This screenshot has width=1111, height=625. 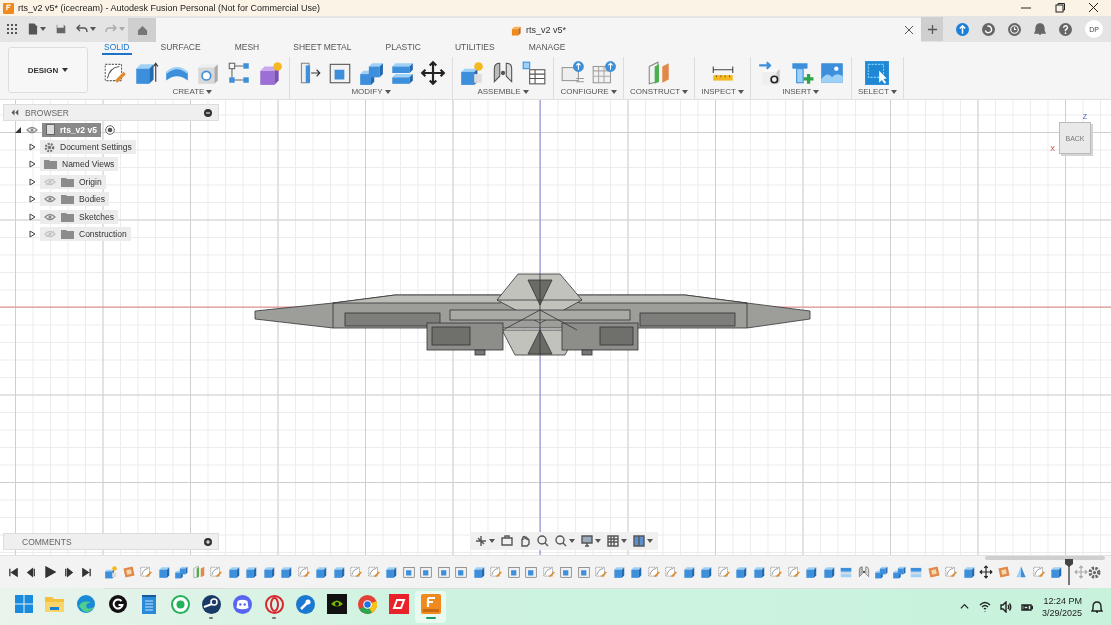 I want to click on tool-group-menu: SELECT, so click(x=877, y=91).